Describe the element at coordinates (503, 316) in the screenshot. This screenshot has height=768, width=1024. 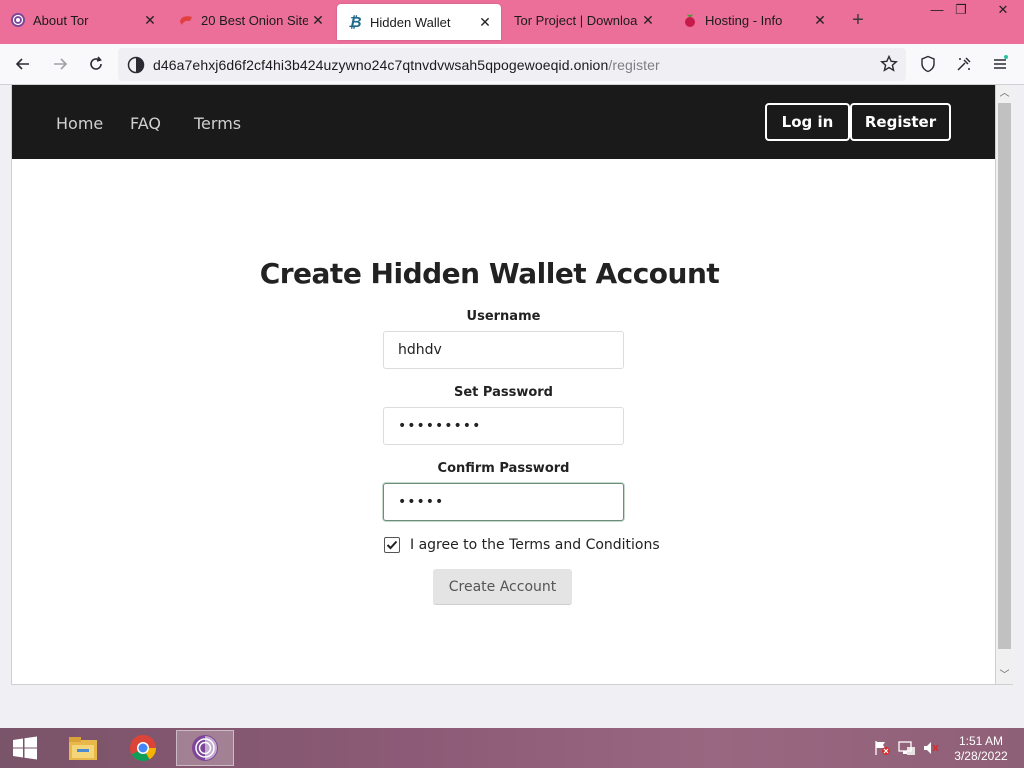
I see `username-label: Username` at that location.